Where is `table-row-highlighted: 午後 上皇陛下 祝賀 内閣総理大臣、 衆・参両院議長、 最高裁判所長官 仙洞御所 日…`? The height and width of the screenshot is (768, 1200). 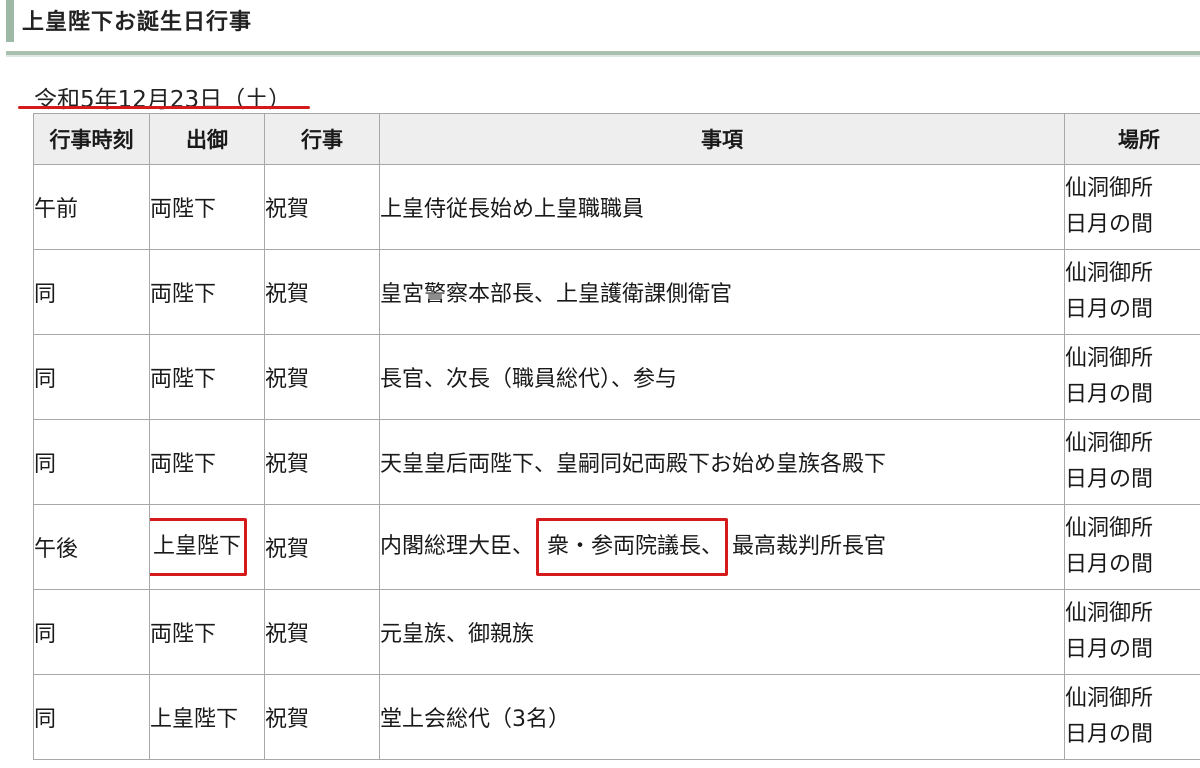 table-row-highlighted: 午後 上皇陛下 祝賀 内閣総理大臣、 衆・参両院議長、 最高裁判所長官 仙洞御所 日… is located at coordinates (616, 547).